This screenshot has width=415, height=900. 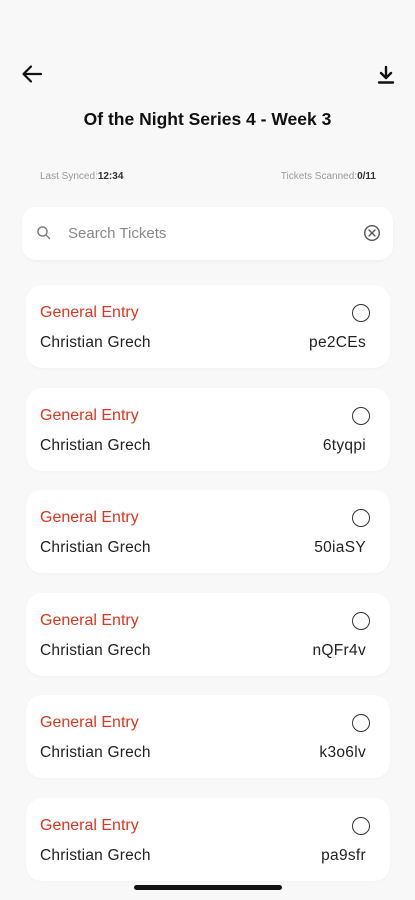 I want to click on tickets-scanned: Tickets Scanned:0/11, so click(x=328, y=178).